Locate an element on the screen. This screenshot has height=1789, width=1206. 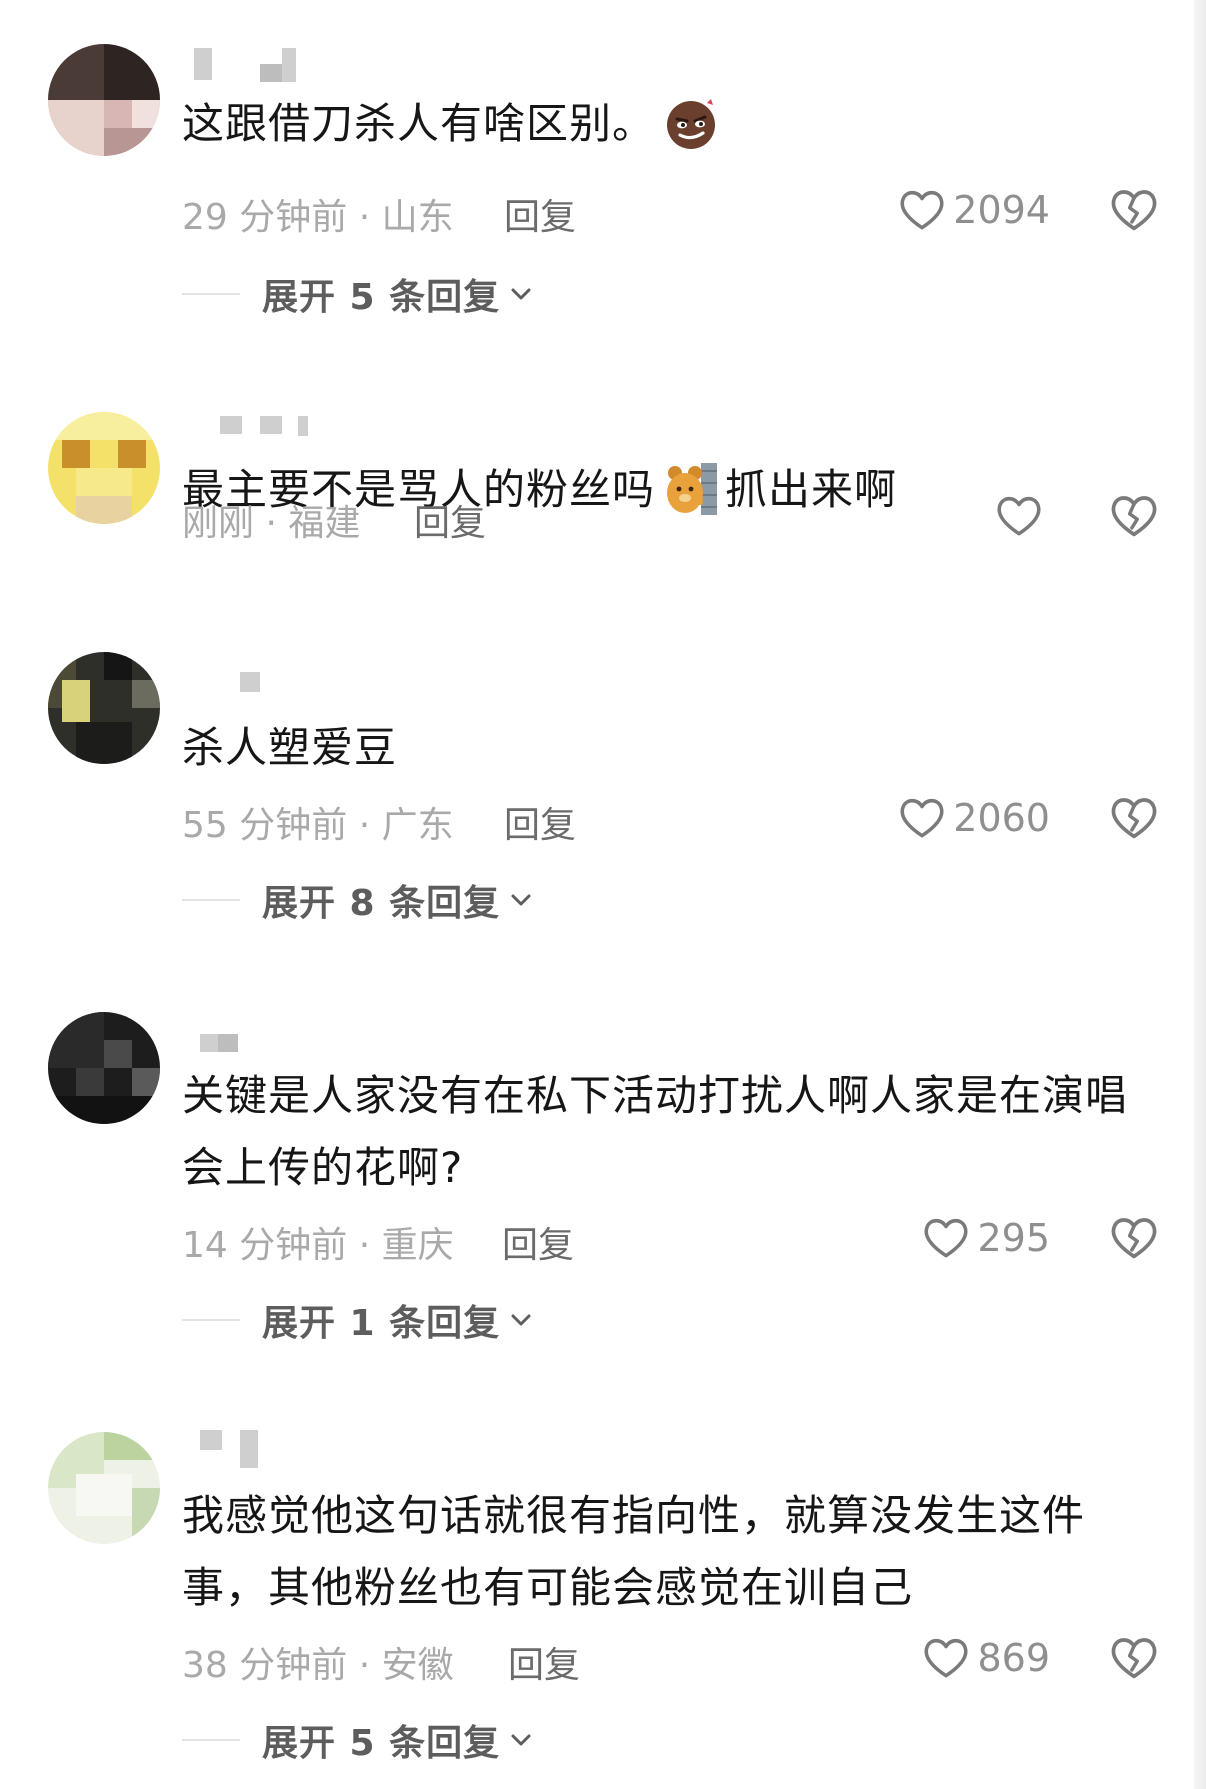
like-button is located at coordinates (1022, 516).